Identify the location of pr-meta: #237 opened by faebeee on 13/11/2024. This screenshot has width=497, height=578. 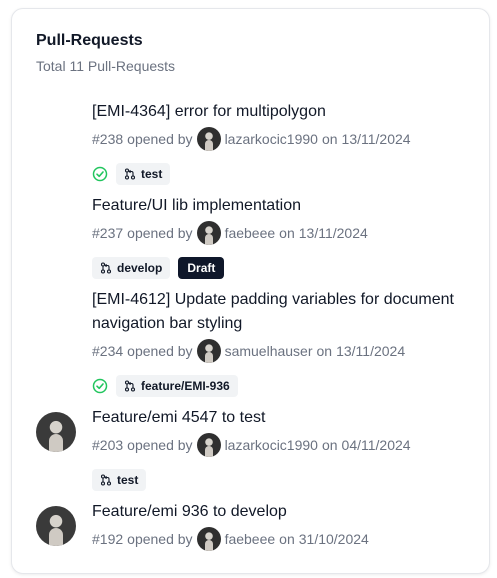
(230, 233).